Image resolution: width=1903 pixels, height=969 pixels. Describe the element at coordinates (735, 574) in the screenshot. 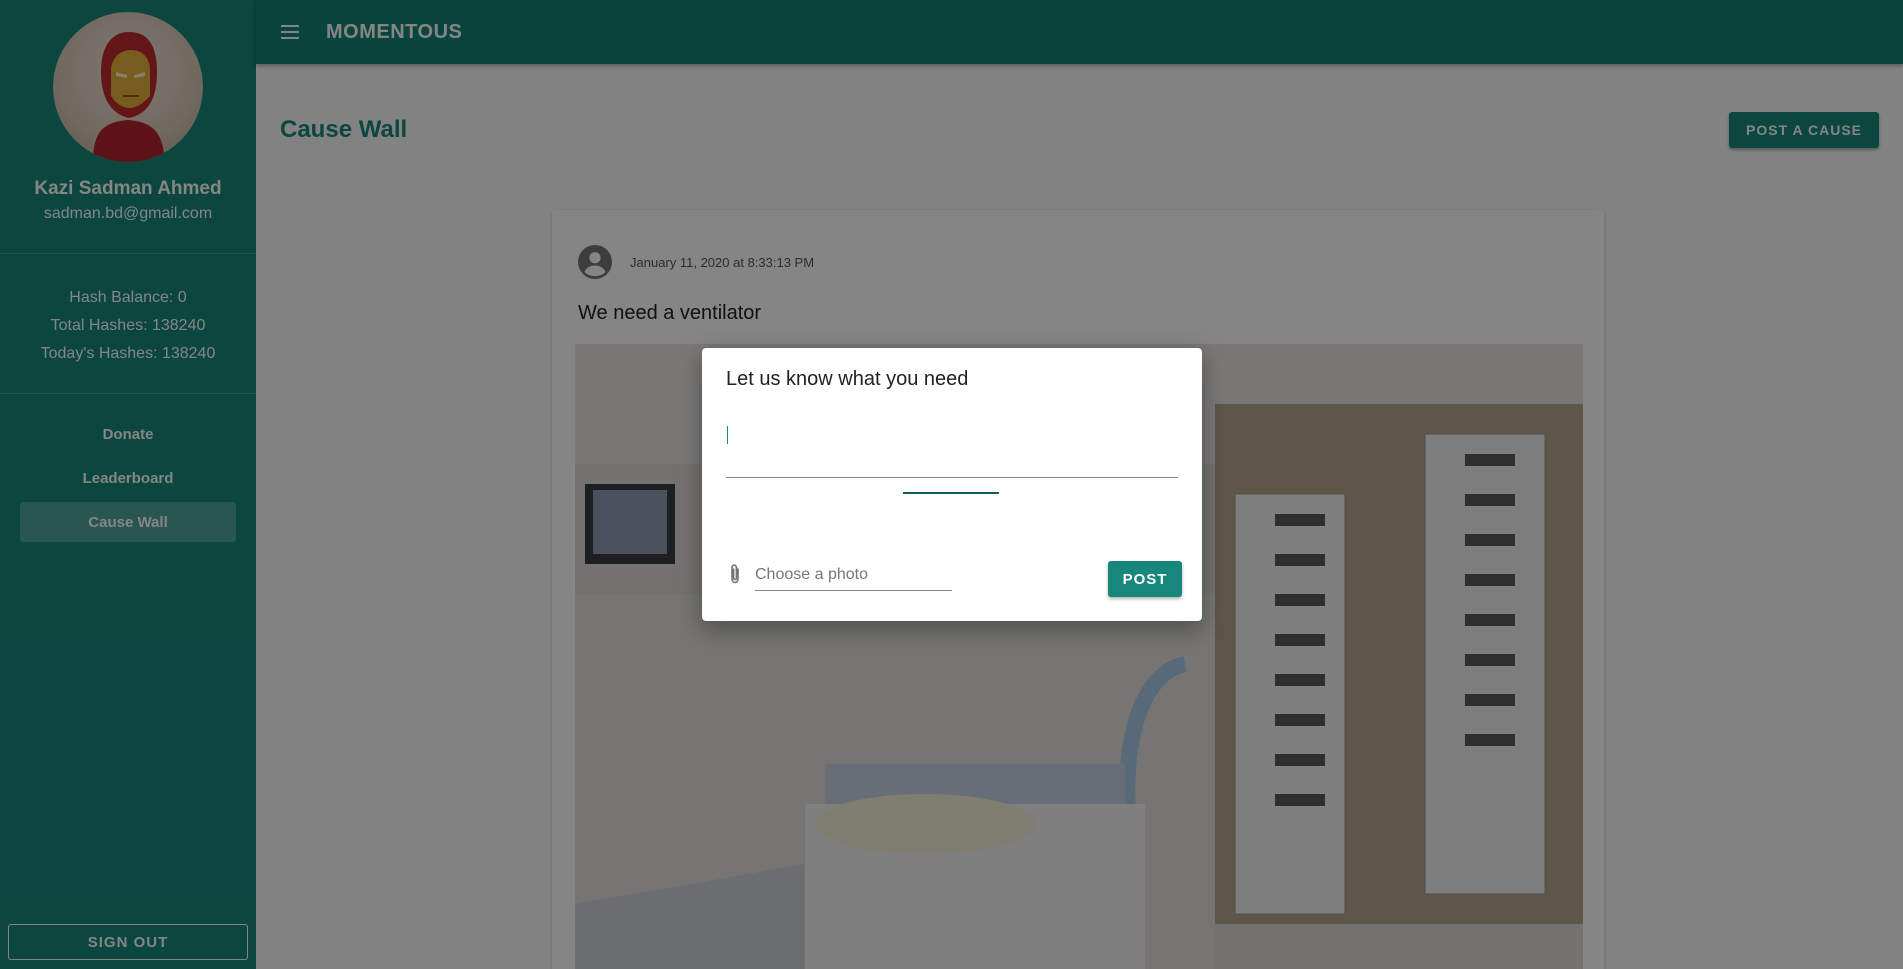

I see `paperclip-icon` at that location.